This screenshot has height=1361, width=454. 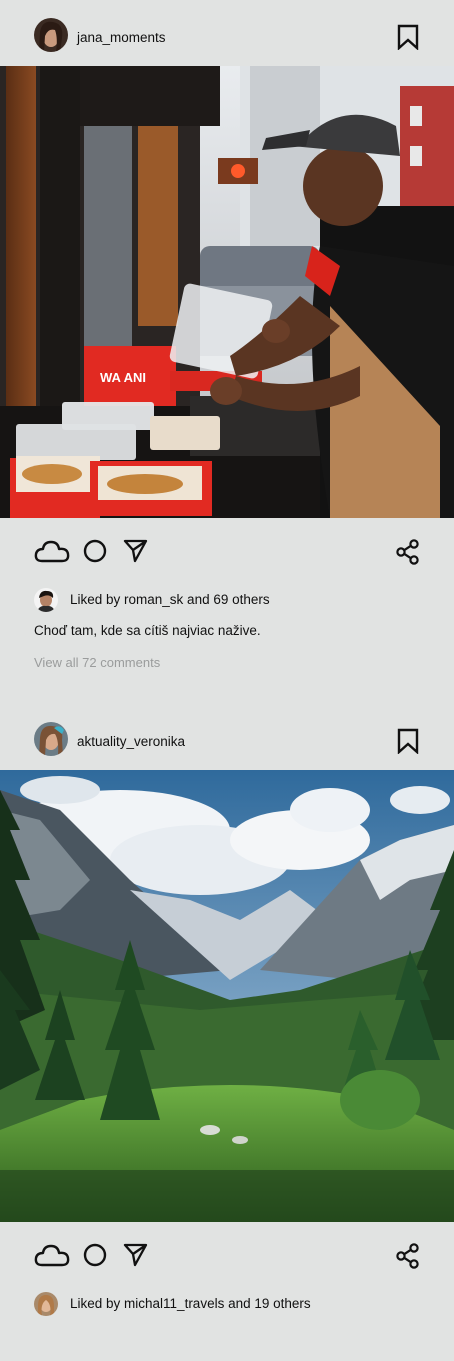 I want to click on username: jana_moments, so click(x=121, y=37).